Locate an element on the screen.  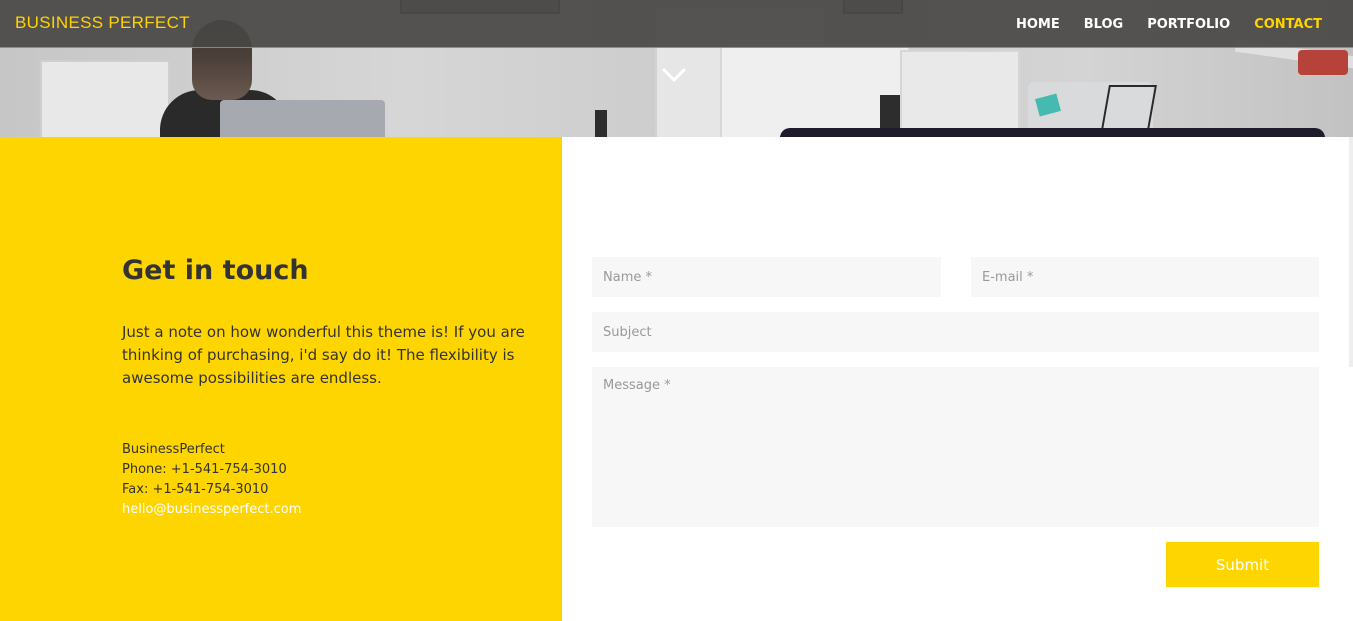
nav-contact: CONTACT is located at coordinates (1288, 24).